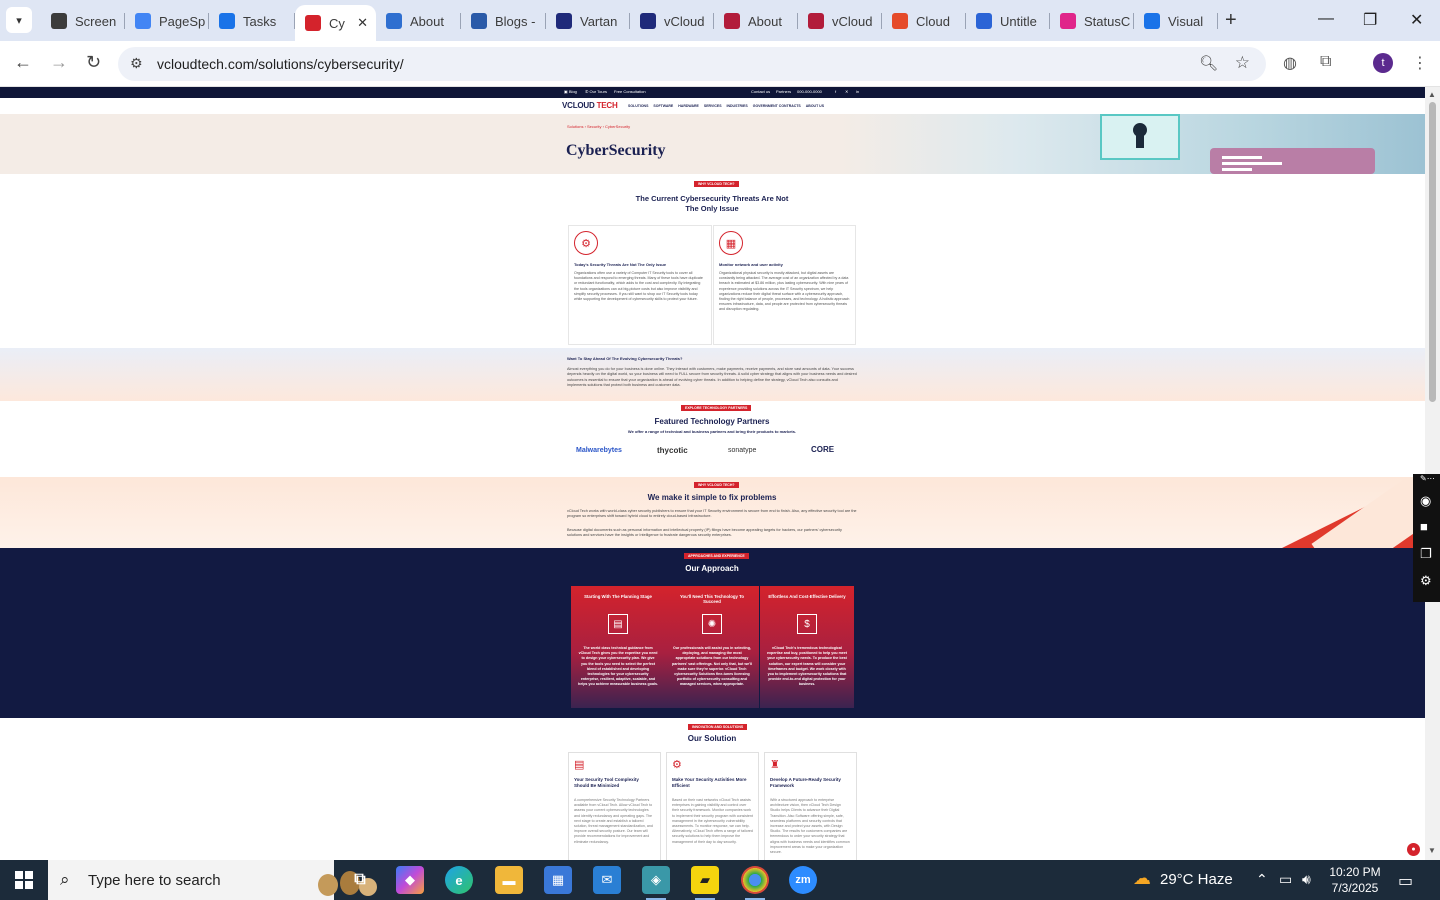 Image resolution: width=1440 pixels, height=900 pixels. I want to click on zoom-app-icon: zm, so click(803, 880).